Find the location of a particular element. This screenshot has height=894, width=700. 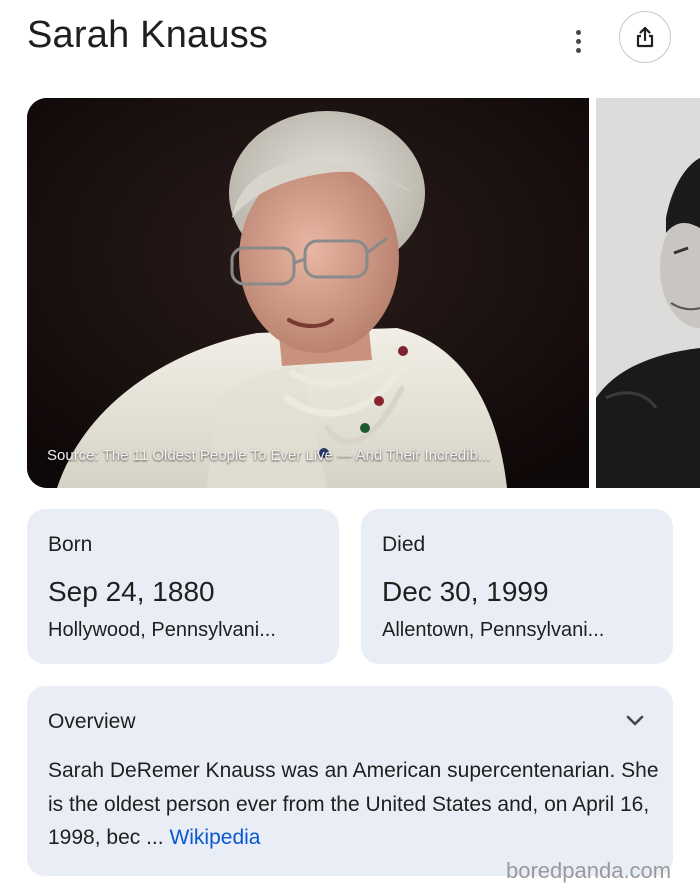

second-photo is located at coordinates (648, 293).